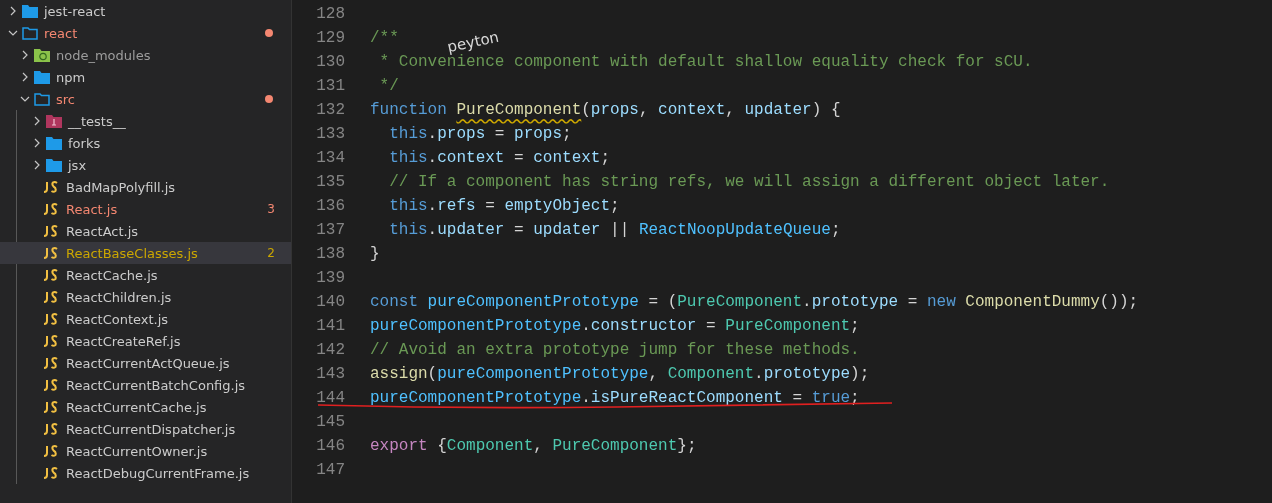 This screenshot has height=503, width=1272. I want to click on file-tree-item: ReactCurrentActQueue.js, so click(145, 363).